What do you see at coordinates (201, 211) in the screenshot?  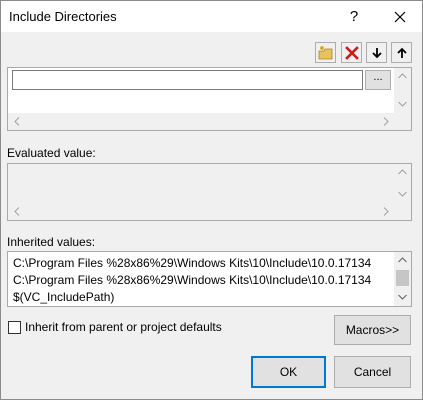 I see `evaluated-horizontal-scrollbar` at bounding box center [201, 211].